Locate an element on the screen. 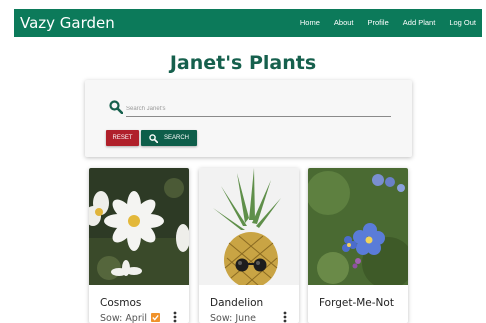  reset-button-label: RESET is located at coordinates (122, 138).